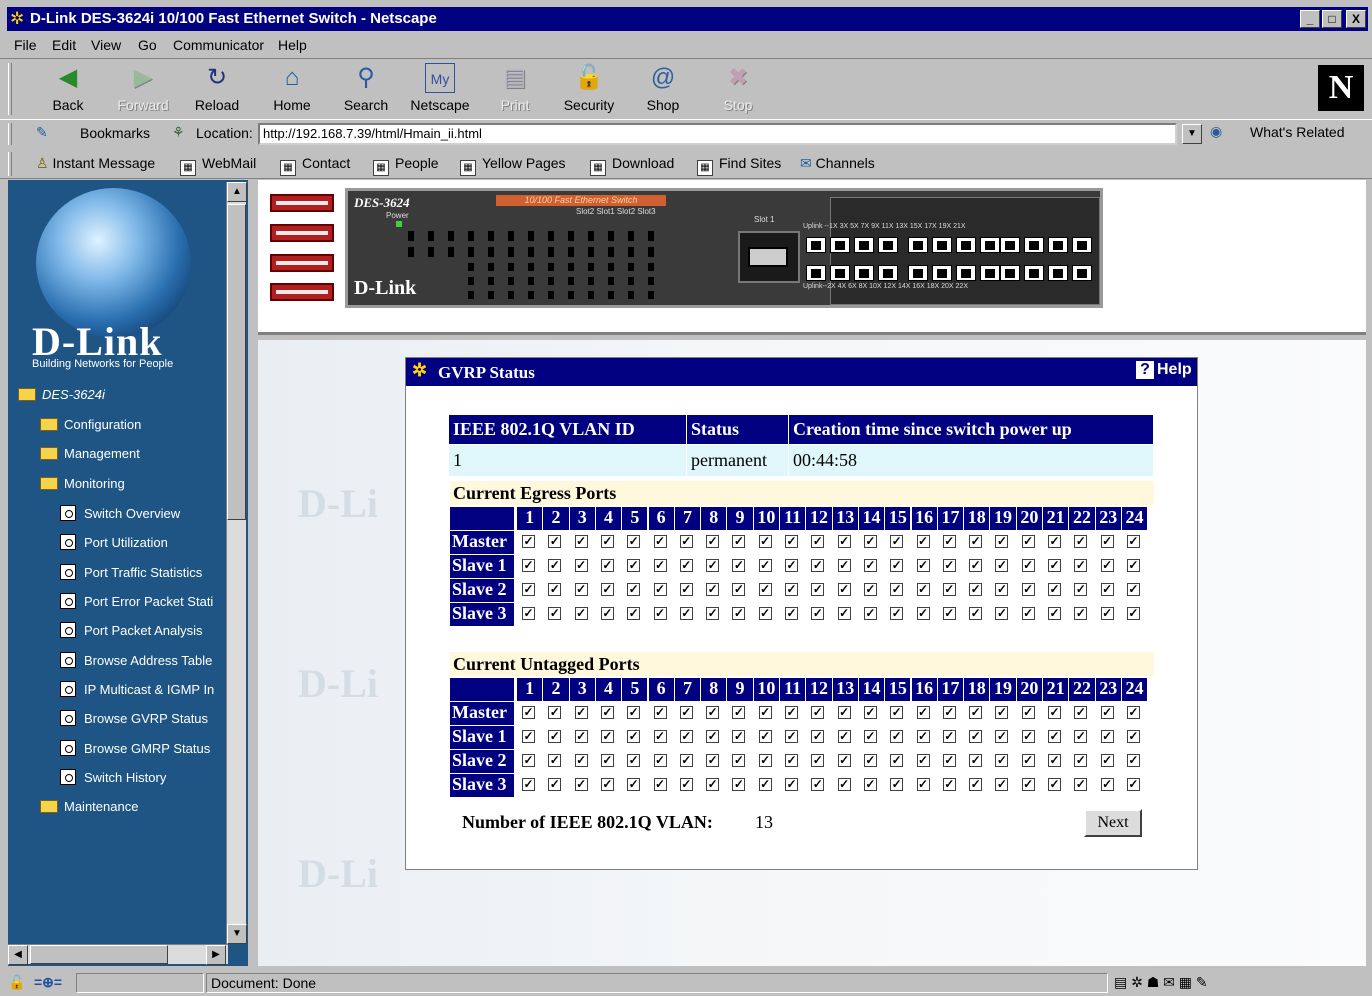 This screenshot has width=1372, height=996. What do you see at coordinates (1164, 370) in the screenshot?
I see `help-link: ? Help` at bounding box center [1164, 370].